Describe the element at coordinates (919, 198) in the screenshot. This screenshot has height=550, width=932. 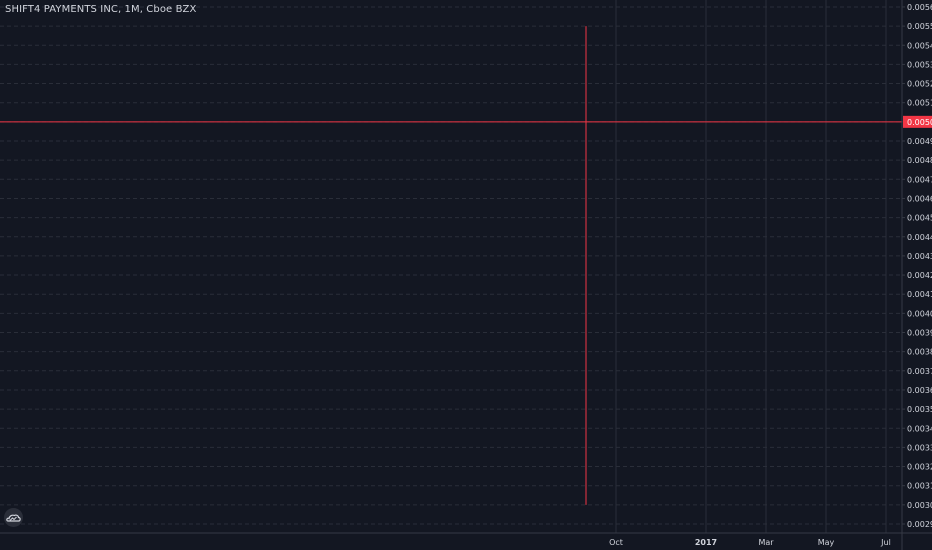
I see `price-tick-label: 0.0046` at that location.